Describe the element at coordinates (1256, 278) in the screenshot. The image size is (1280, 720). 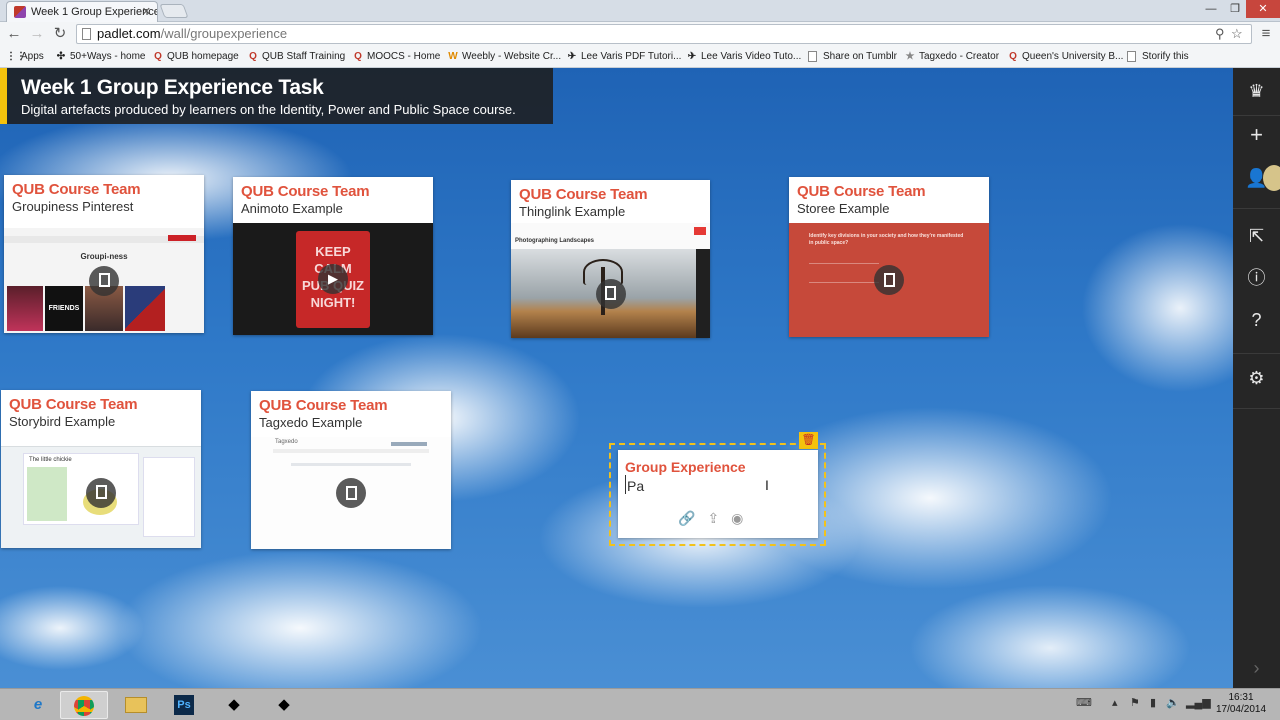
I see `info-icon: ⓘ` at that location.